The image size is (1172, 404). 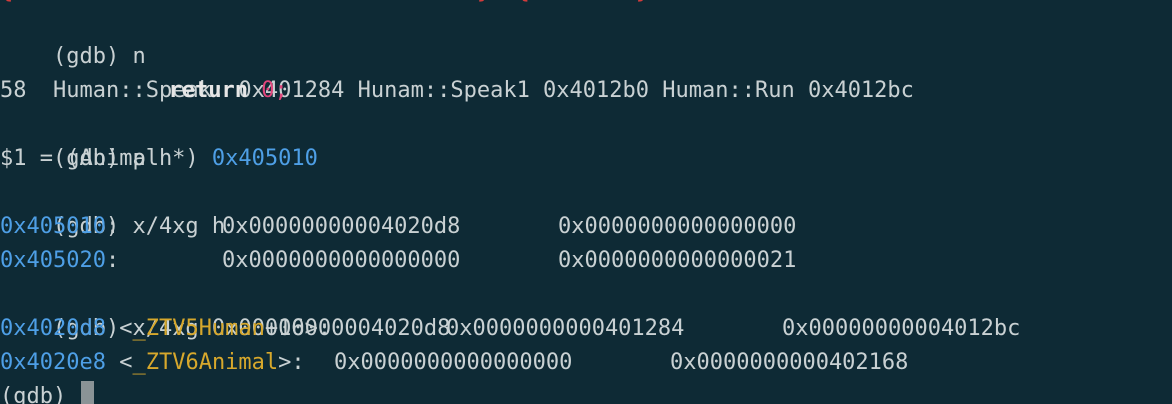 I want to click on gdb-command-next: (gdb) n, so click(x=73, y=37).